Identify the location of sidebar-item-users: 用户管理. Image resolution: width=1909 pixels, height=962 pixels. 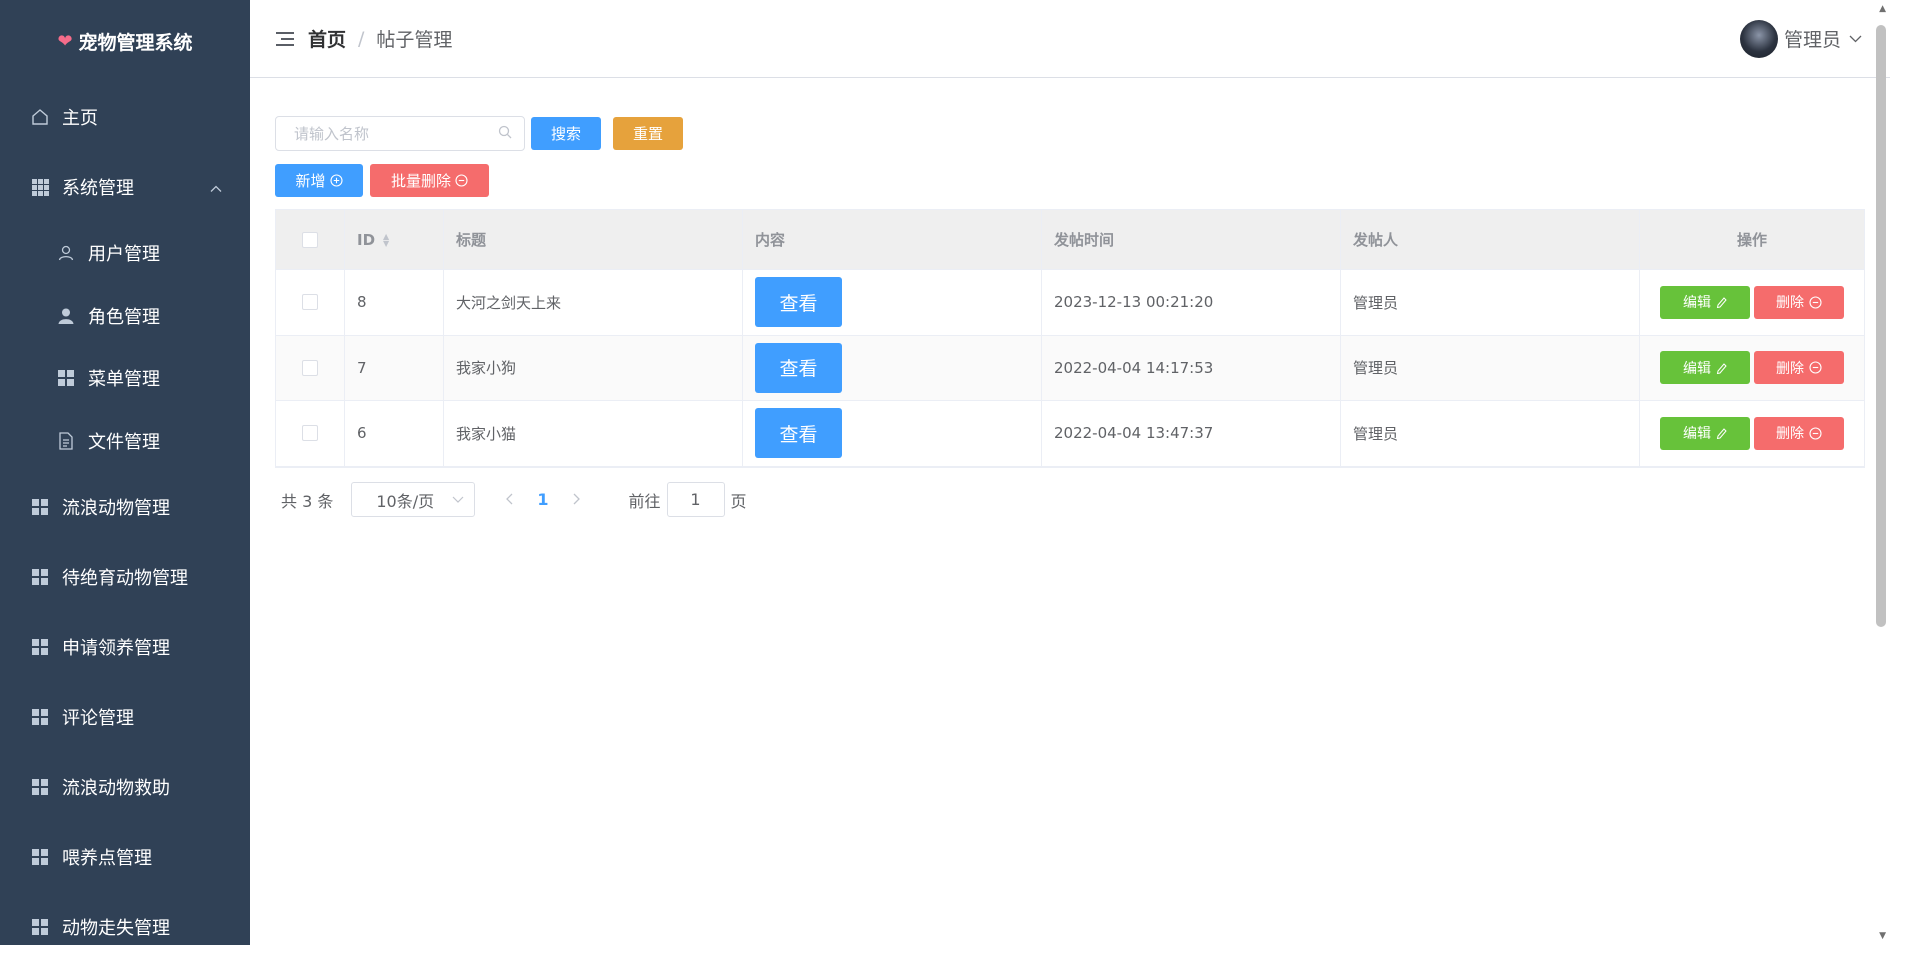
(125, 253).